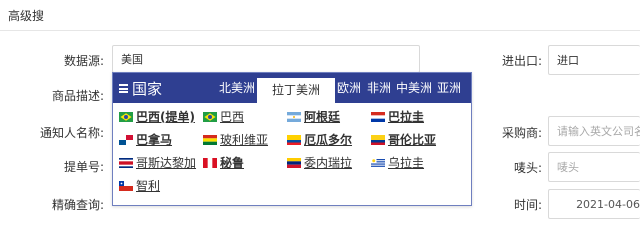 This screenshot has height=242, width=640. What do you see at coordinates (210, 139) in the screenshot?
I see `bolivia-flag-icon` at bounding box center [210, 139].